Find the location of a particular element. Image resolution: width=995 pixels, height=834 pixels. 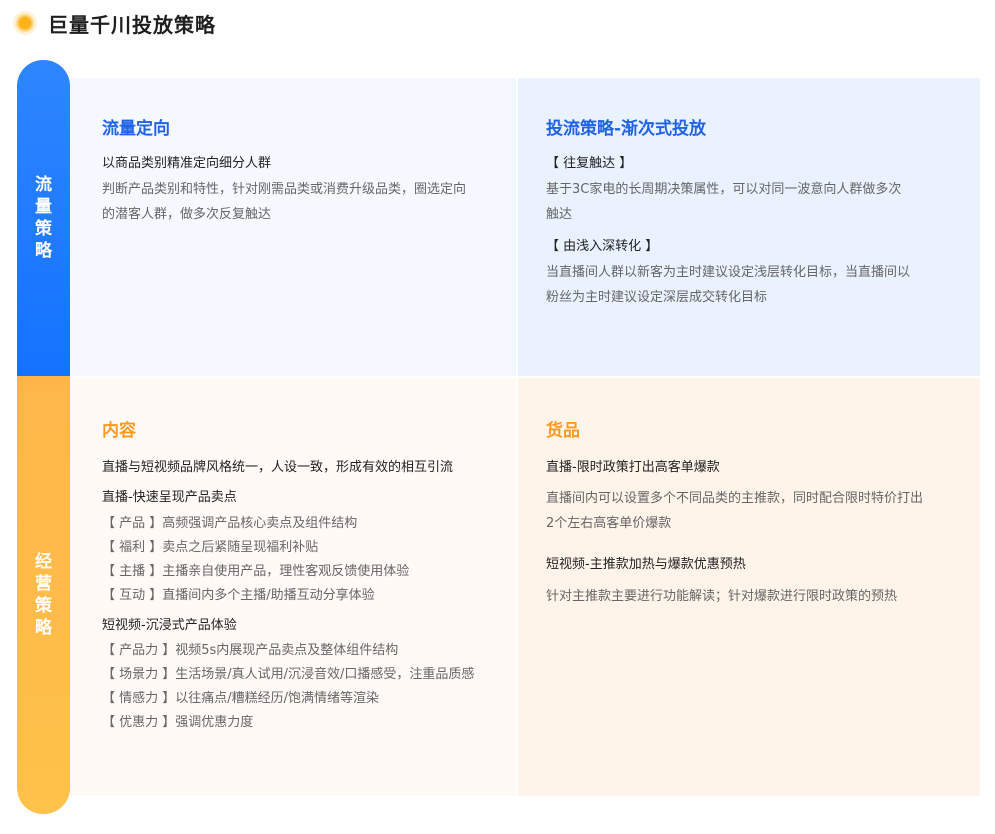

operation-strategy-label: 经营策略 is located at coordinates (43, 595).